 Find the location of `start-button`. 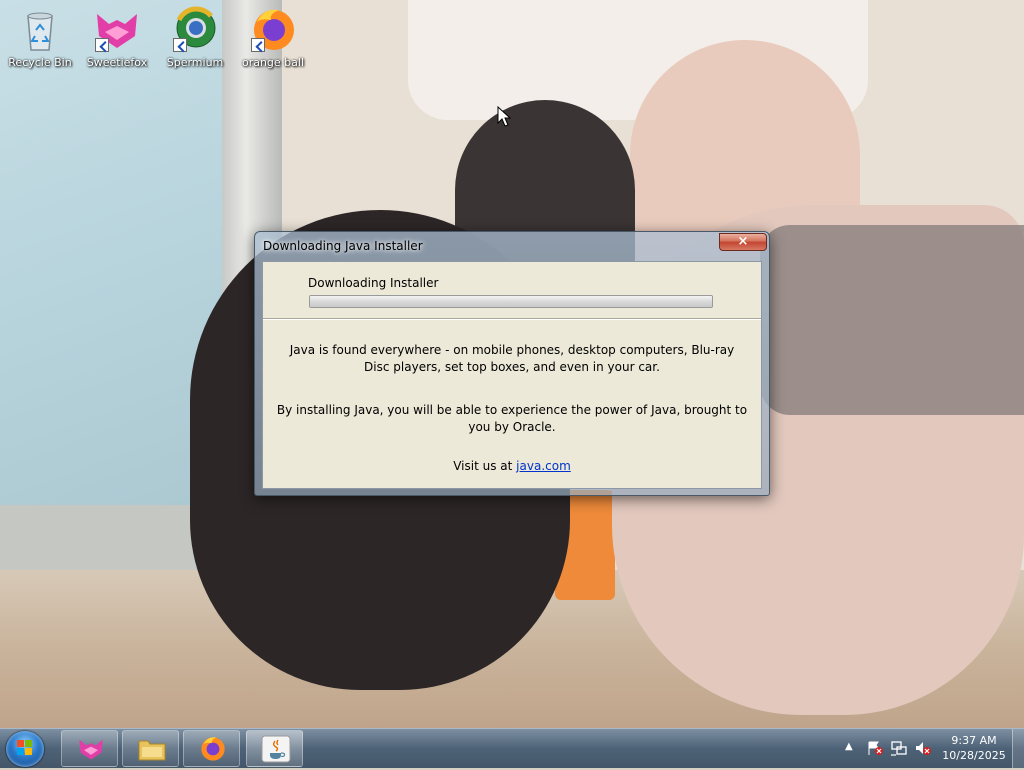

start-button is located at coordinates (25, 749).